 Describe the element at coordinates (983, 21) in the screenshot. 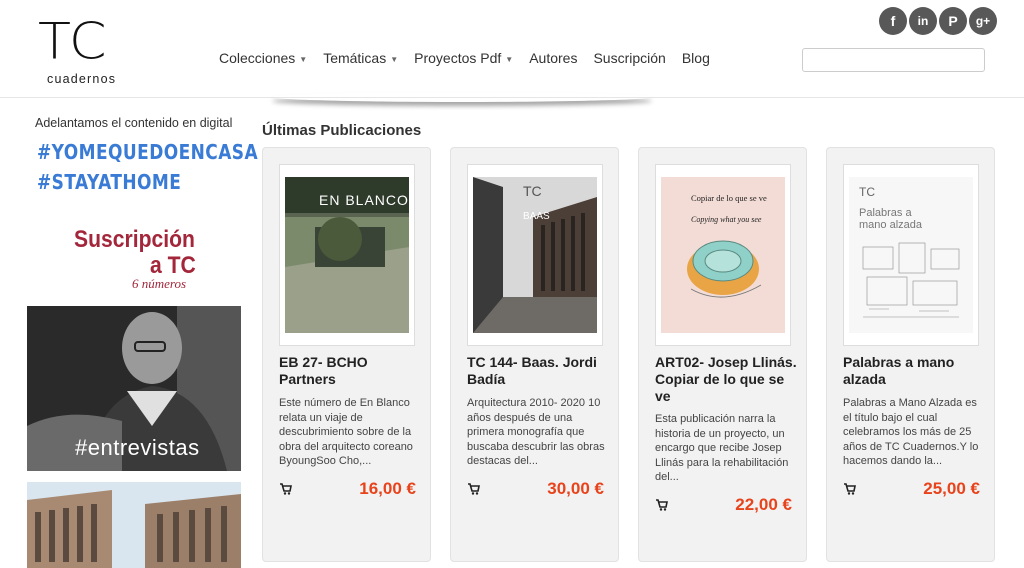

I see `googleplus-icon: g+` at that location.